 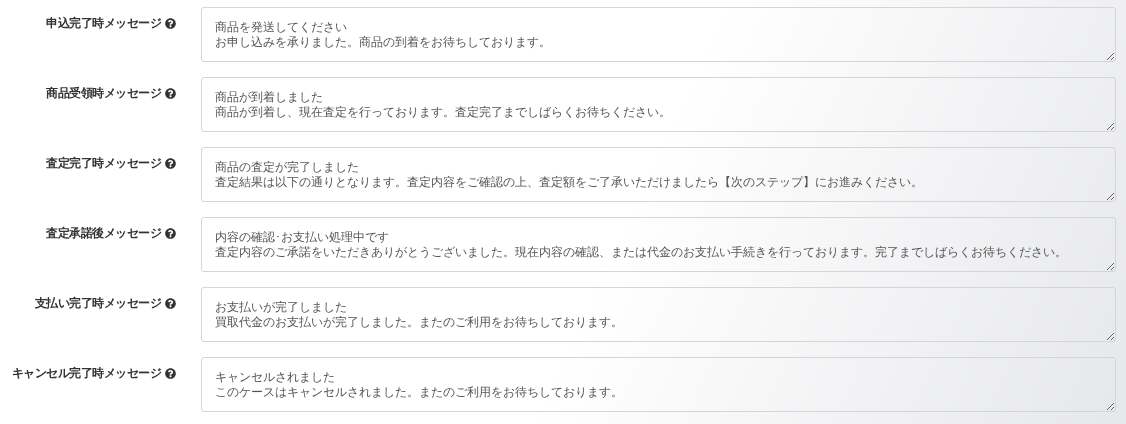 What do you see at coordinates (658, 244) in the screenshot?
I see `message-textarea: 内容の確認･お支払い処理中です 査定内容のご承諾をいただきありがとうございました。現在内容の確認、または代金のお支払い手続きを行っております。完了までしばらくお待ちください。` at bounding box center [658, 244].